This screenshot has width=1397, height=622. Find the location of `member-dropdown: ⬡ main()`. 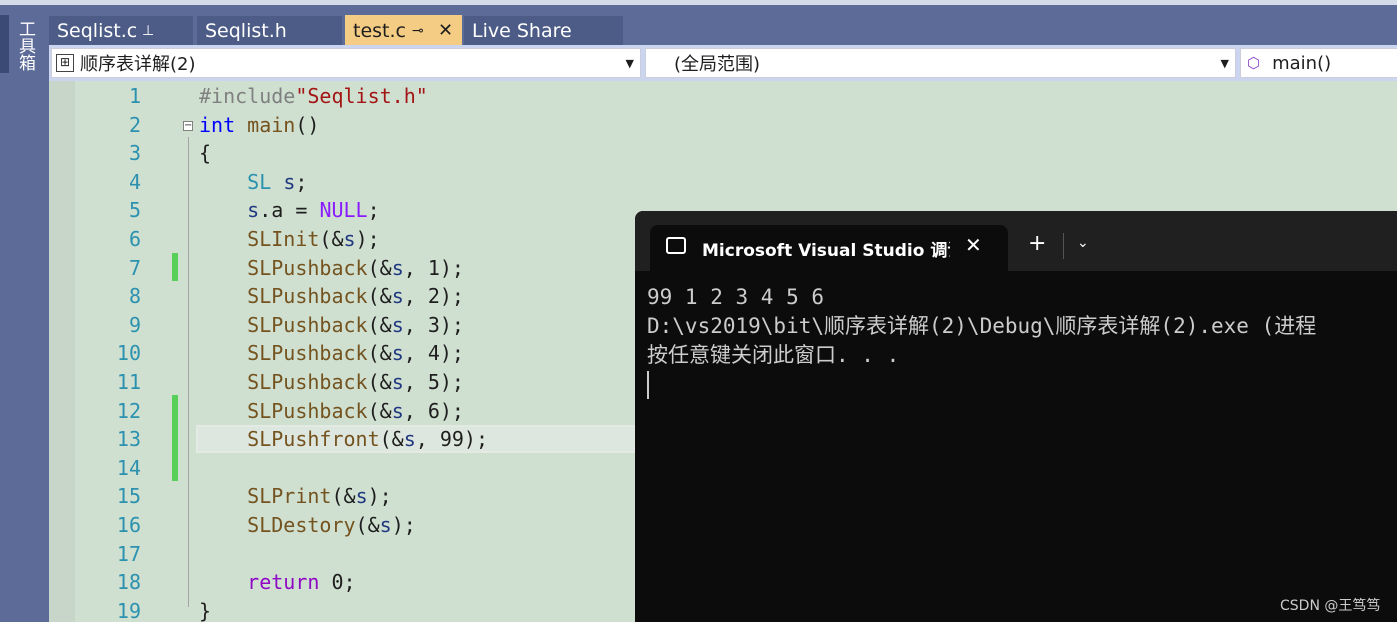

member-dropdown: ⬡ main() is located at coordinates (1318, 63).